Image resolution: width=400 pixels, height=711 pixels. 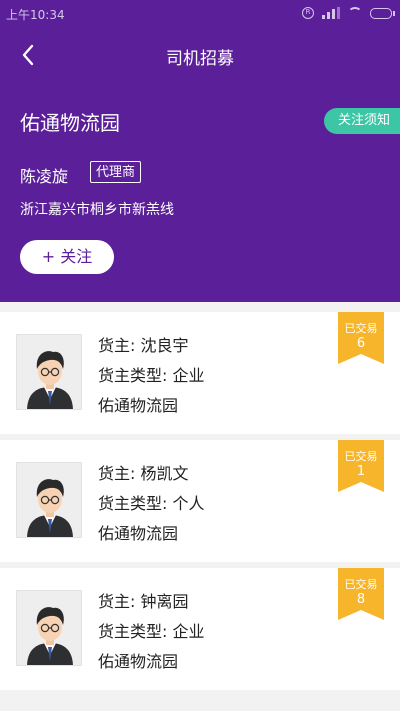 What do you see at coordinates (361, 599) in the screenshot?
I see `traded-count: 8` at bounding box center [361, 599].